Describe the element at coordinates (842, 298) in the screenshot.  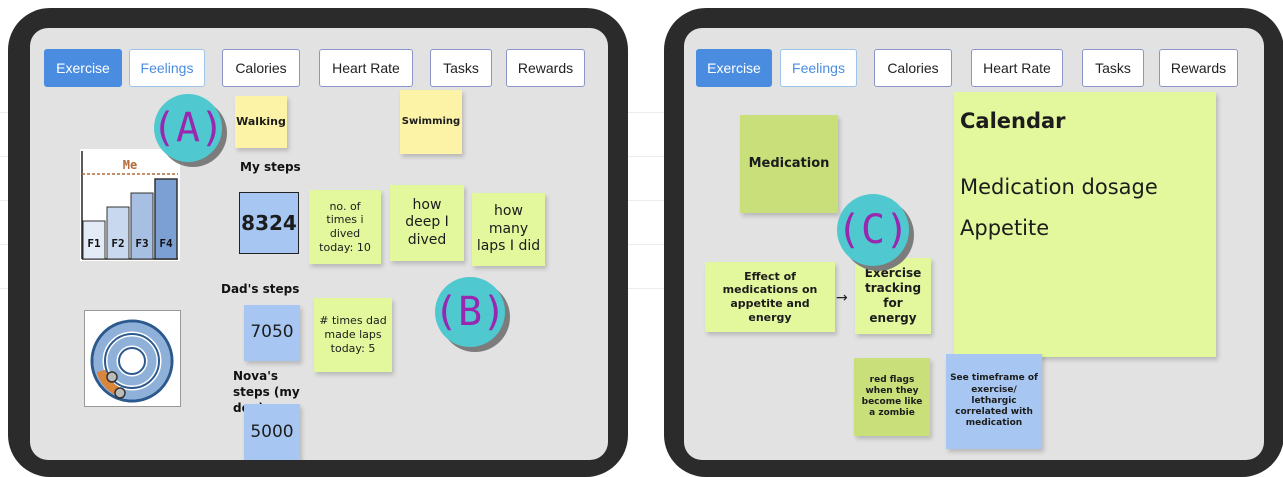
I see `arrow-right-icon: →` at that location.